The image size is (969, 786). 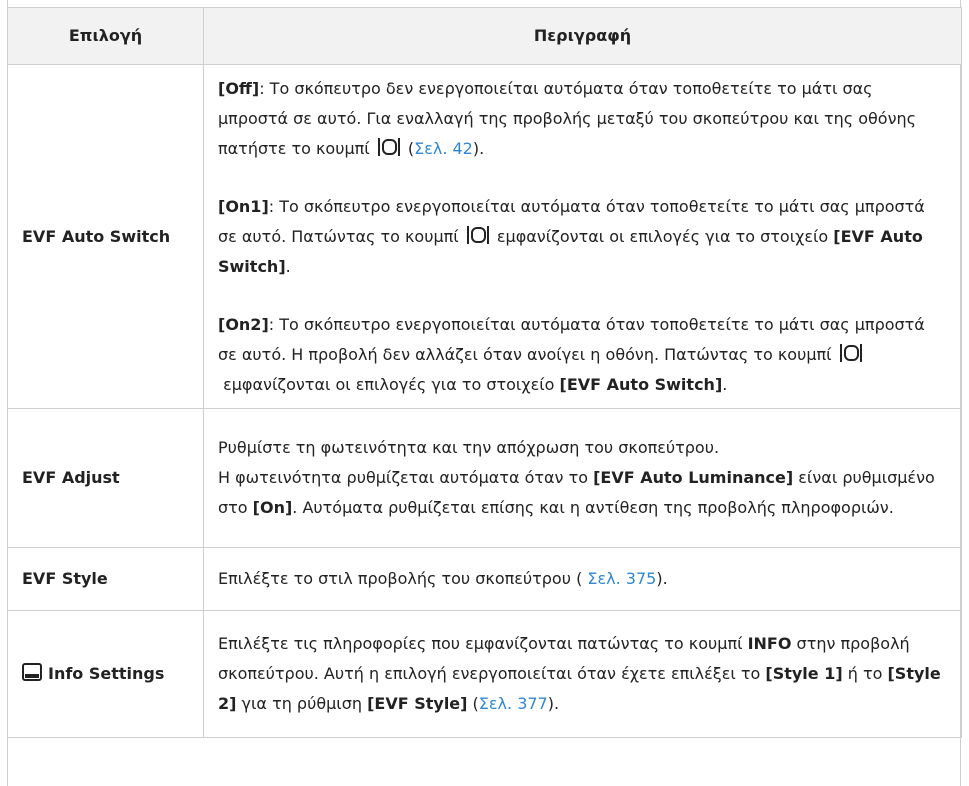 I want to click on info-ref-2: [Style 1], so click(x=804, y=673).